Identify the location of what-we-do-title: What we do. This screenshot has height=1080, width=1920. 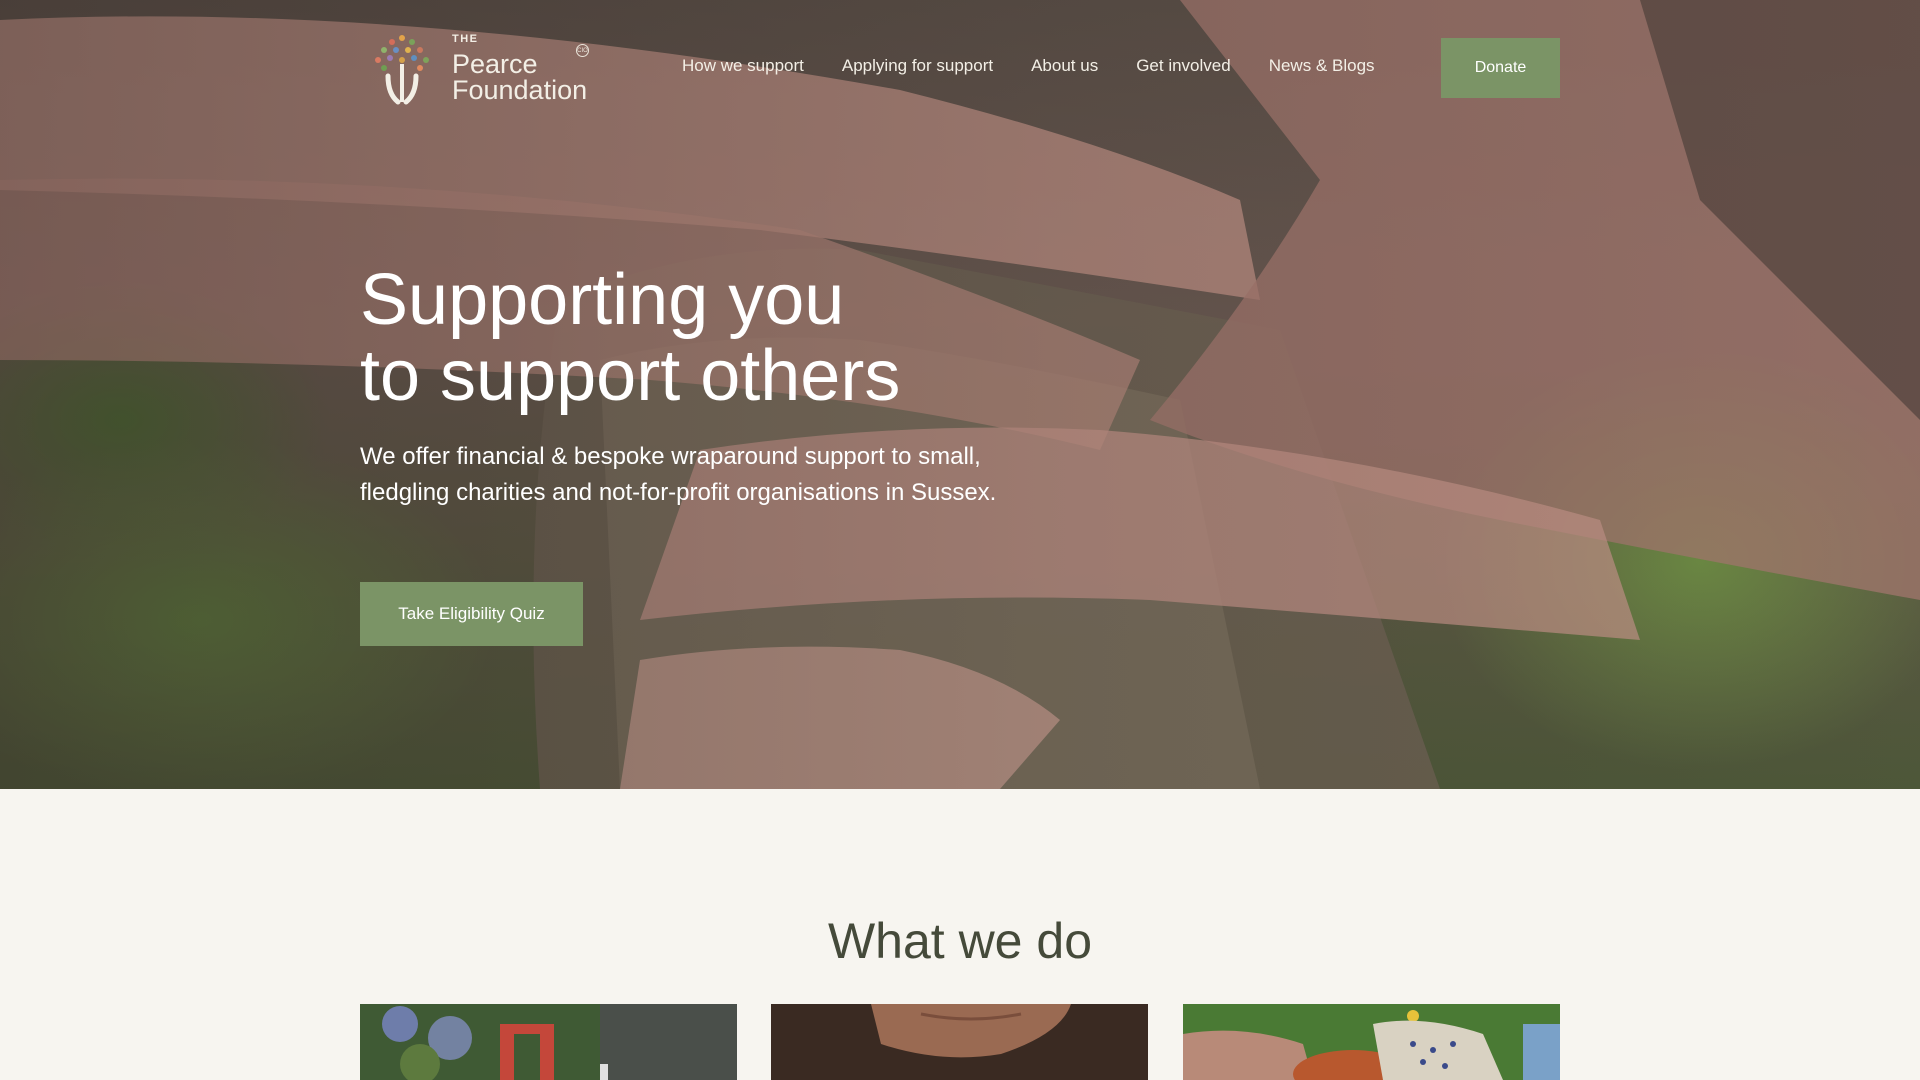
(959, 941).